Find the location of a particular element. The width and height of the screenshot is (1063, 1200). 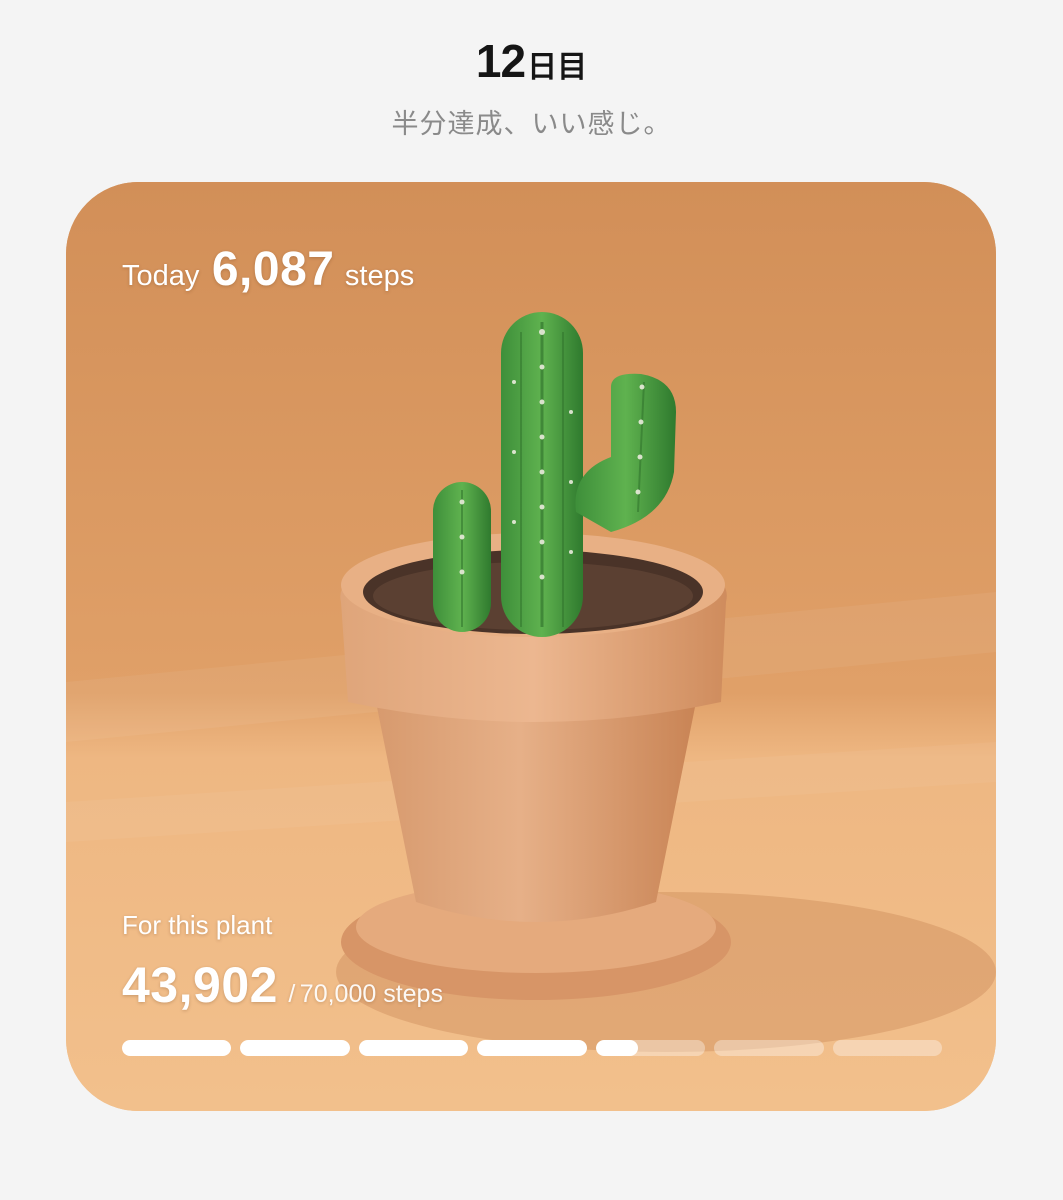

plant-goal-steps: 70,000 steps is located at coordinates (371, 994).